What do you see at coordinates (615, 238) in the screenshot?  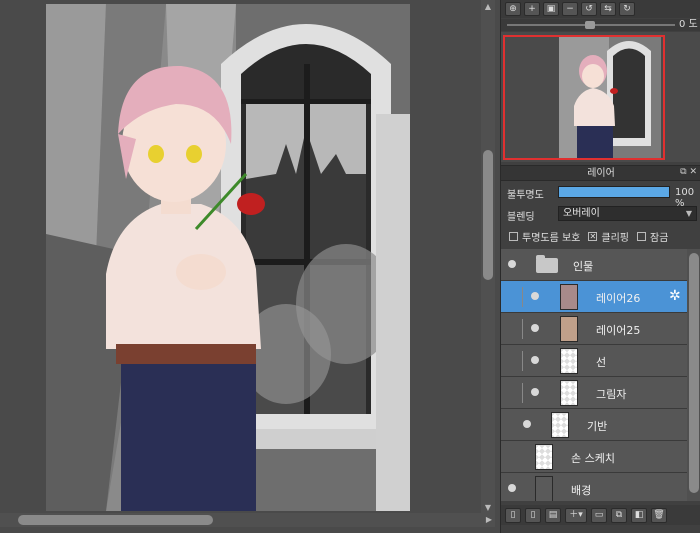 I see `clipping-label: 클리핑` at bounding box center [615, 238].